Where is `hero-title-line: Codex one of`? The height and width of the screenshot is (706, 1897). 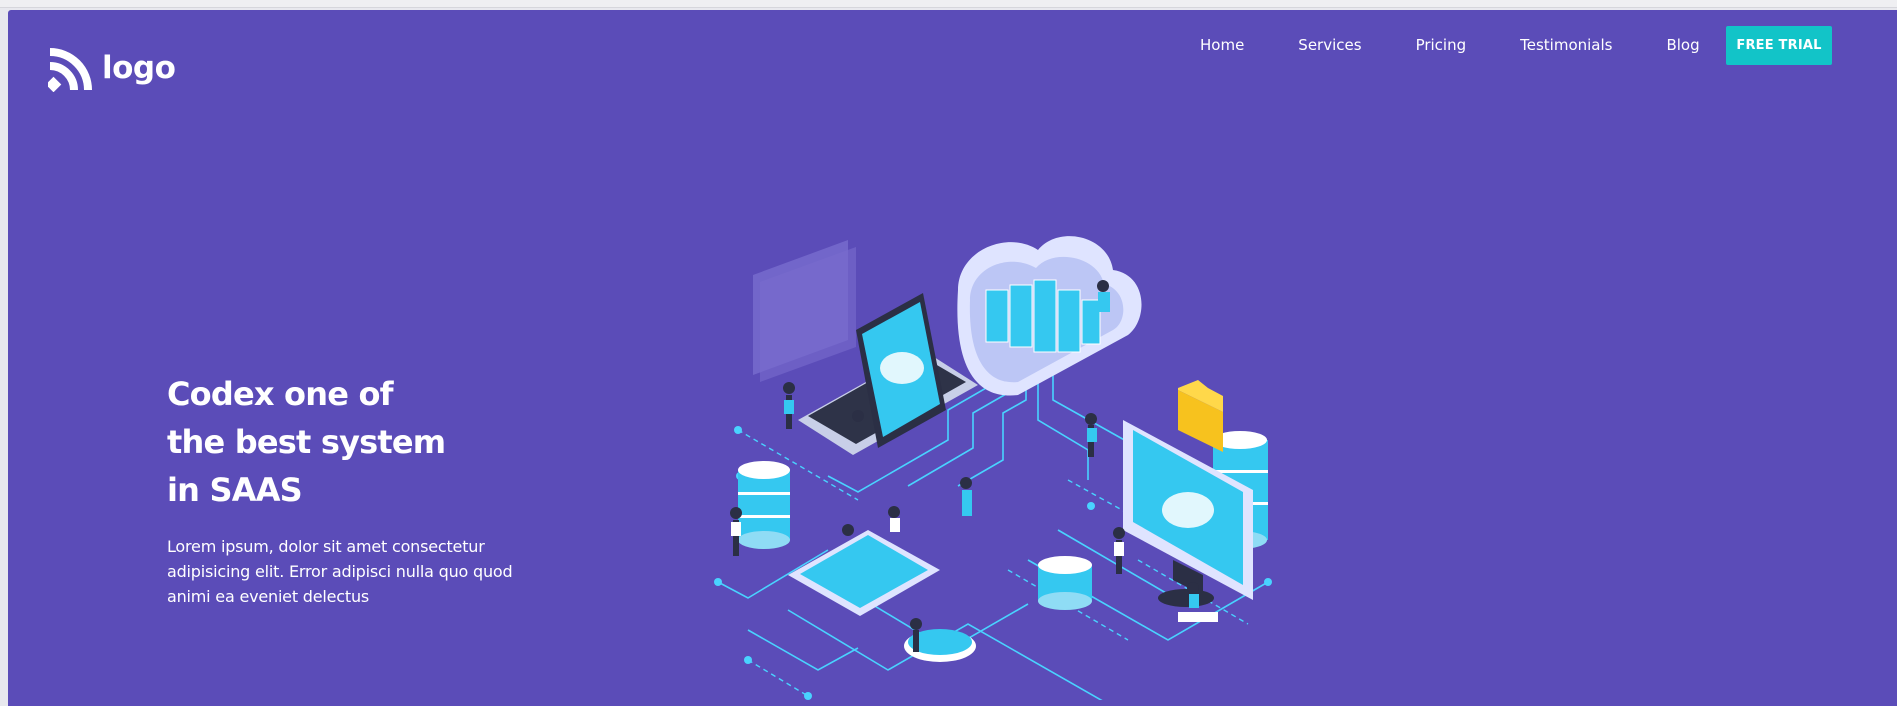 hero-title-line: Codex one of is located at coordinates (280, 394).